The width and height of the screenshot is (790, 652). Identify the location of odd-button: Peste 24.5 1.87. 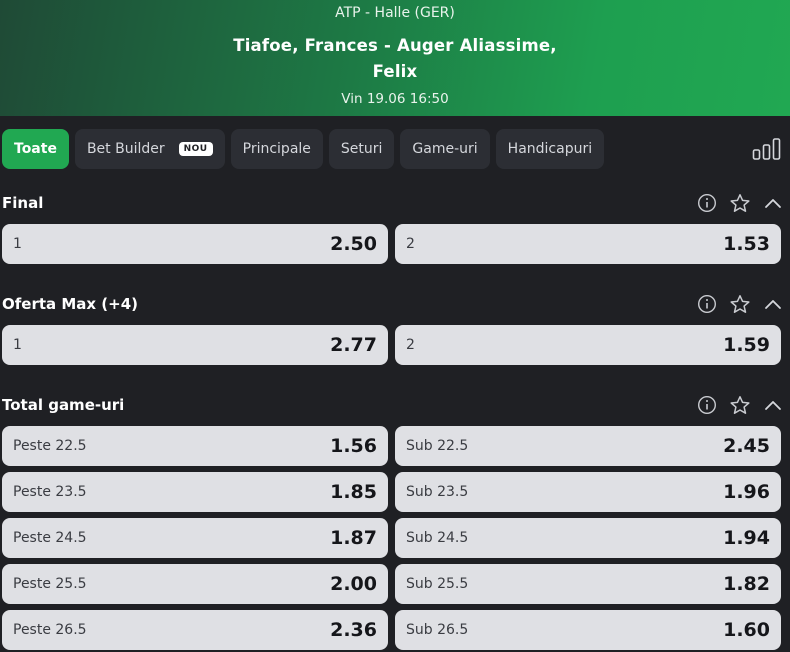
(195, 538).